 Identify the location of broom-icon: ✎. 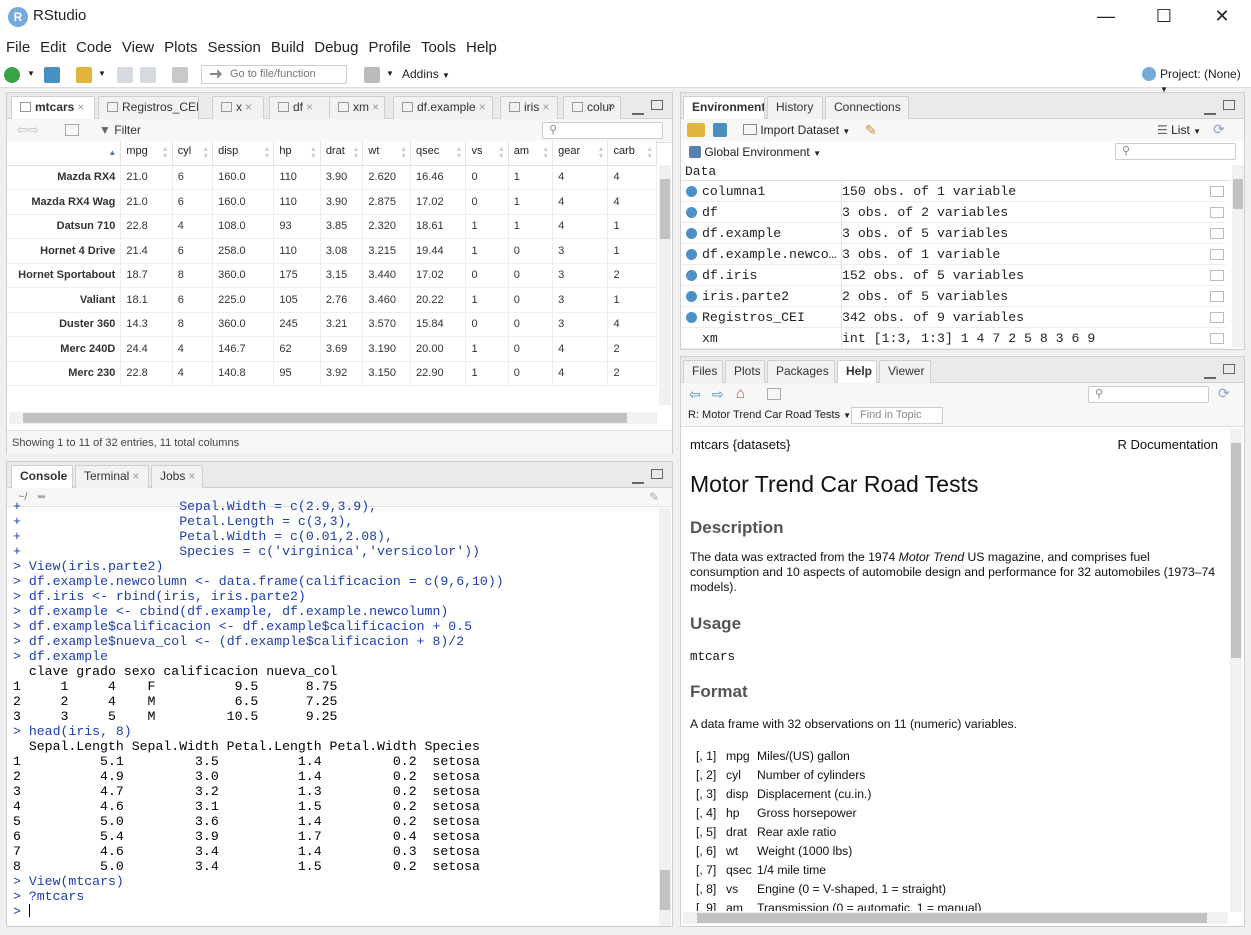
(871, 130).